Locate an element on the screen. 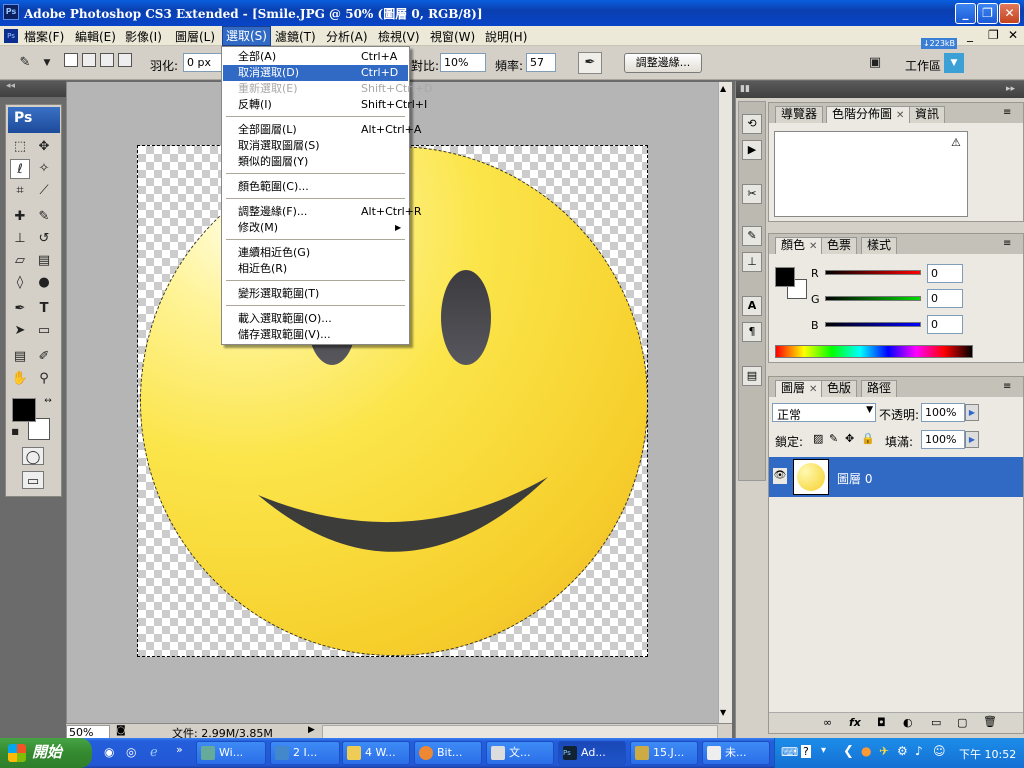 The height and width of the screenshot is (768, 1024). quicklaunch-ie-icon: ℯ is located at coordinates (154, 752).